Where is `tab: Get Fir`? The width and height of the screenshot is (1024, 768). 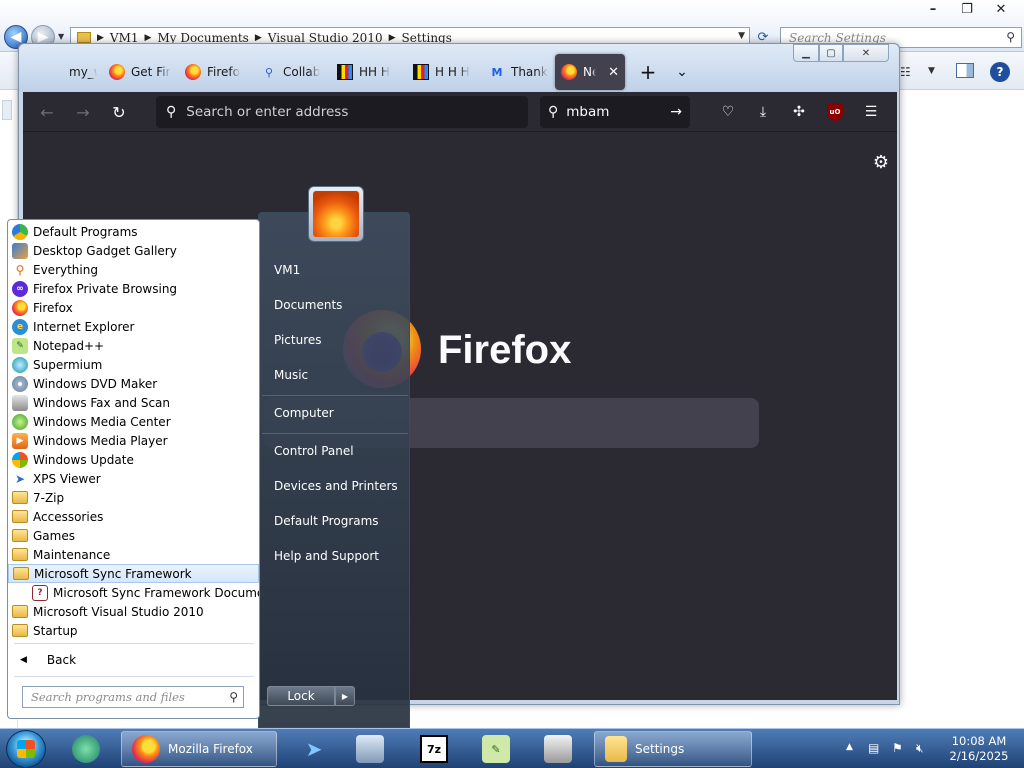
tab: Get Fir is located at coordinates (141, 72).